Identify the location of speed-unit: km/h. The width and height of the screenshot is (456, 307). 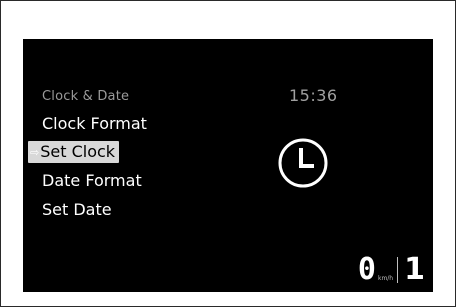
(385, 278).